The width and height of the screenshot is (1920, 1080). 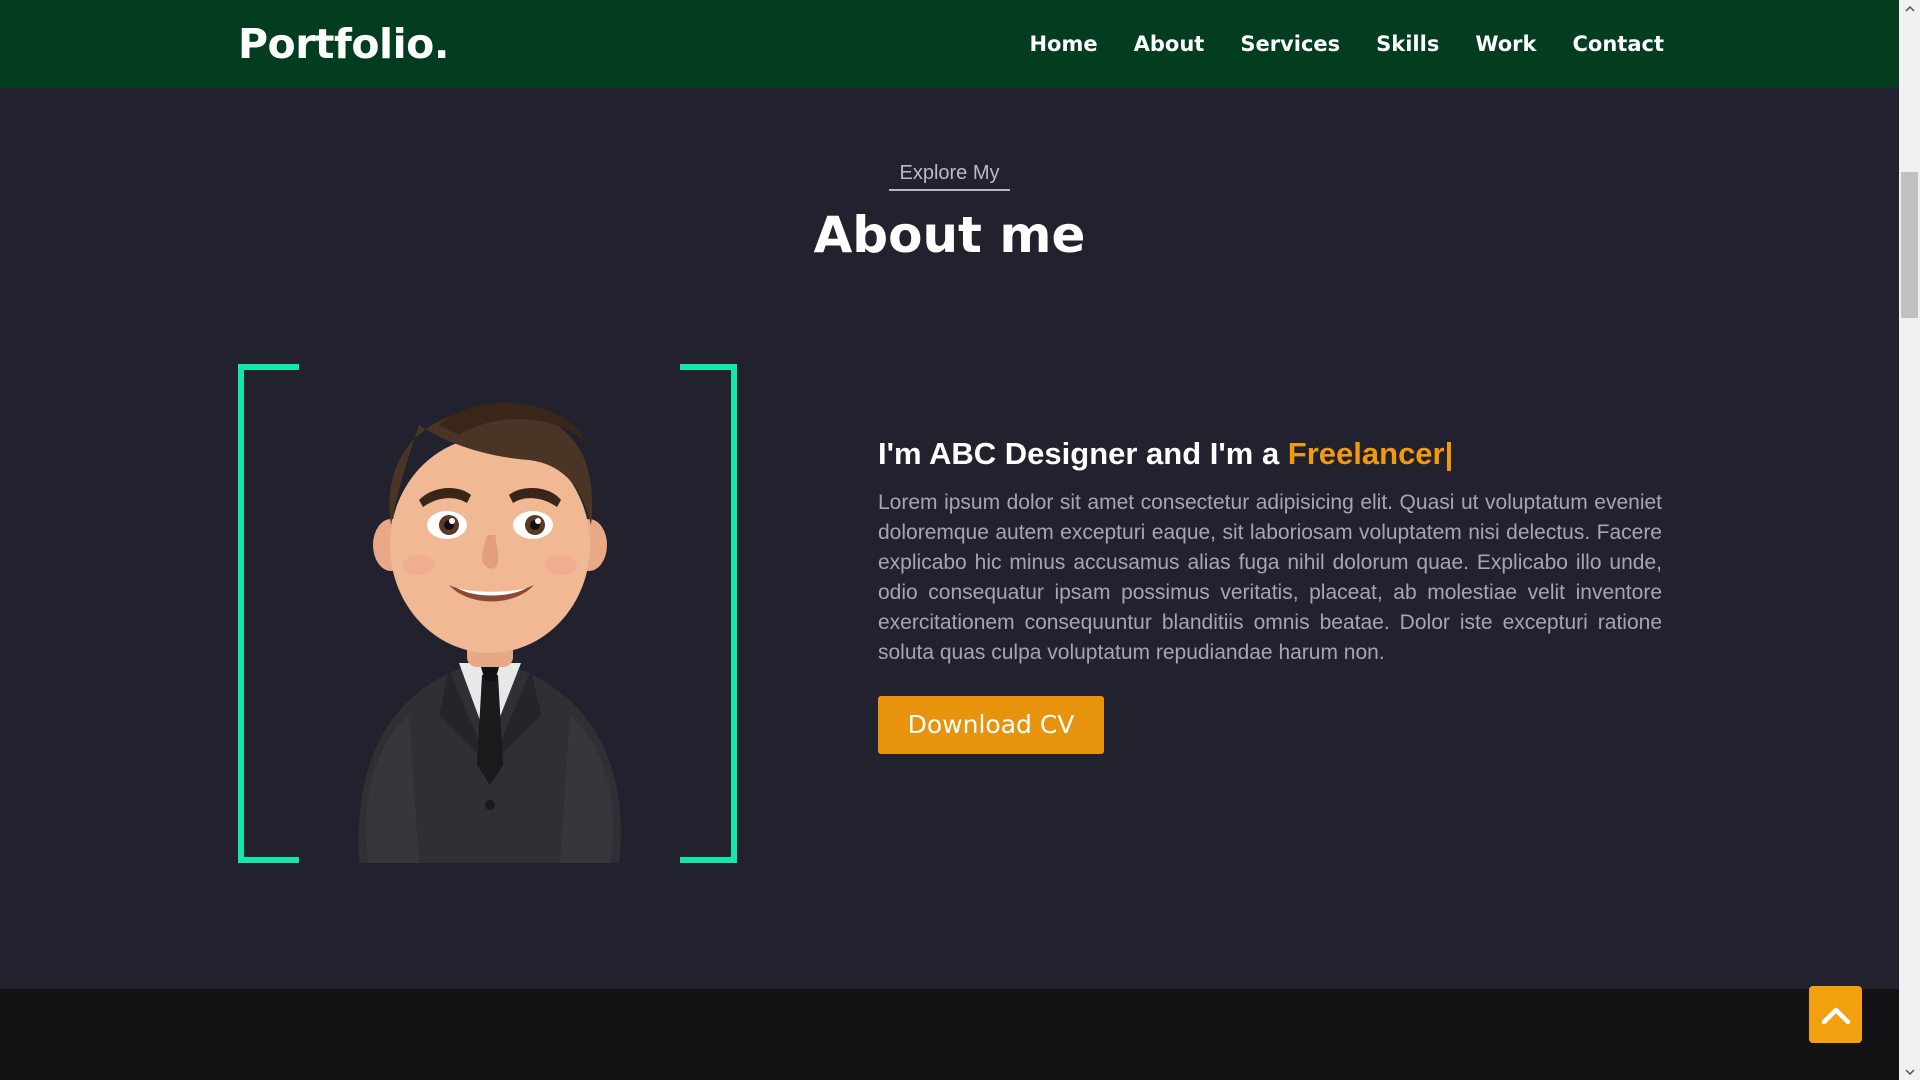 What do you see at coordinates (1909, 245) in the screenshot?
I see `scrollbar-thumb` at bounding box center [1909, 245].